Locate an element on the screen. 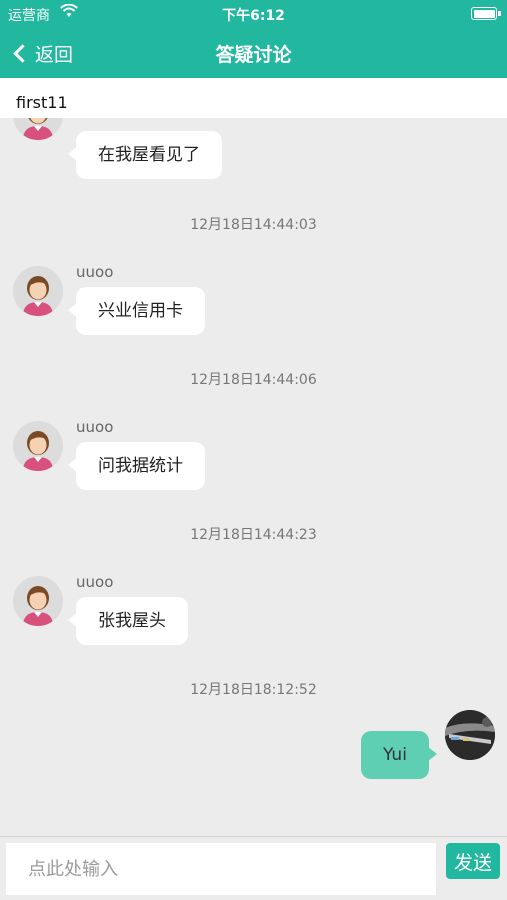  message-bubble: 兴业信用卡 is located at coordinates (136, 311).